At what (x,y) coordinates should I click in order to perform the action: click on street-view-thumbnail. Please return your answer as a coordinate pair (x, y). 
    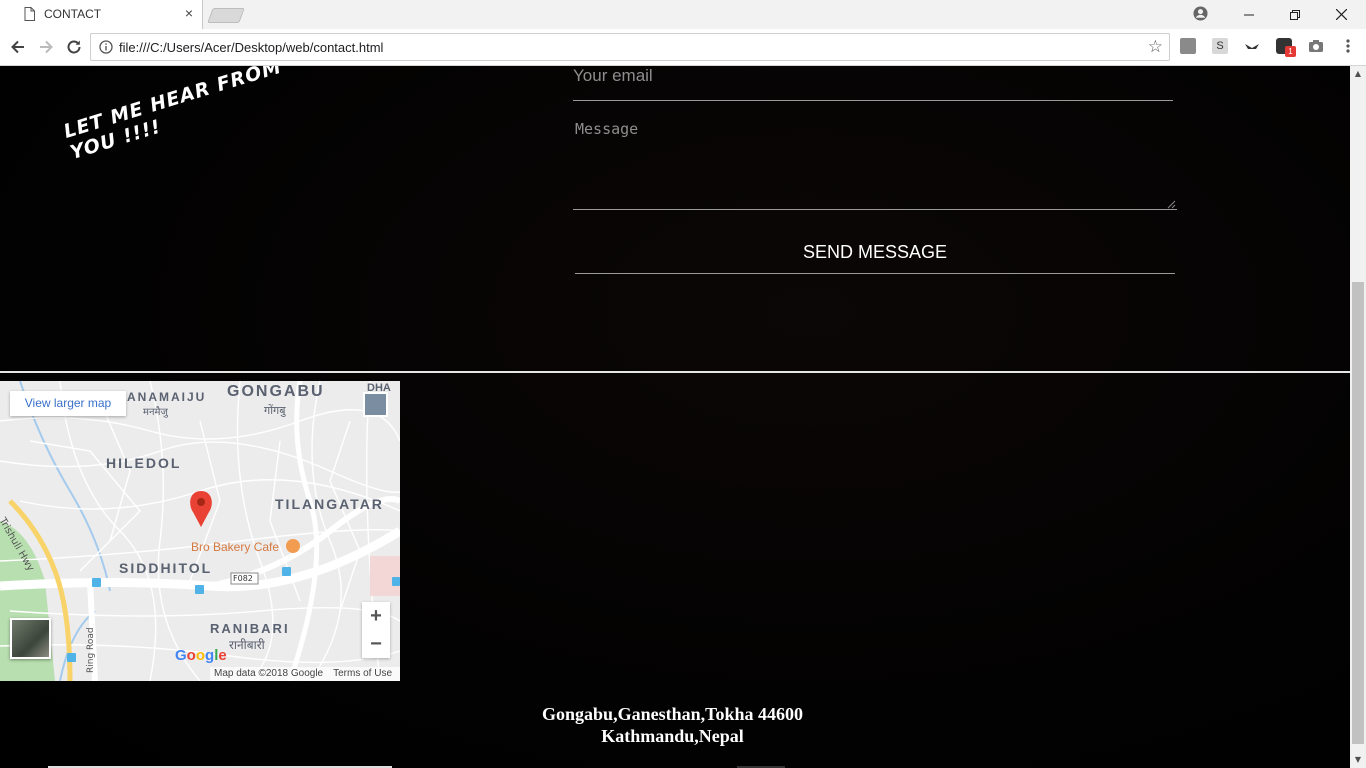
    Looking at the image, I should click on (375, 404).